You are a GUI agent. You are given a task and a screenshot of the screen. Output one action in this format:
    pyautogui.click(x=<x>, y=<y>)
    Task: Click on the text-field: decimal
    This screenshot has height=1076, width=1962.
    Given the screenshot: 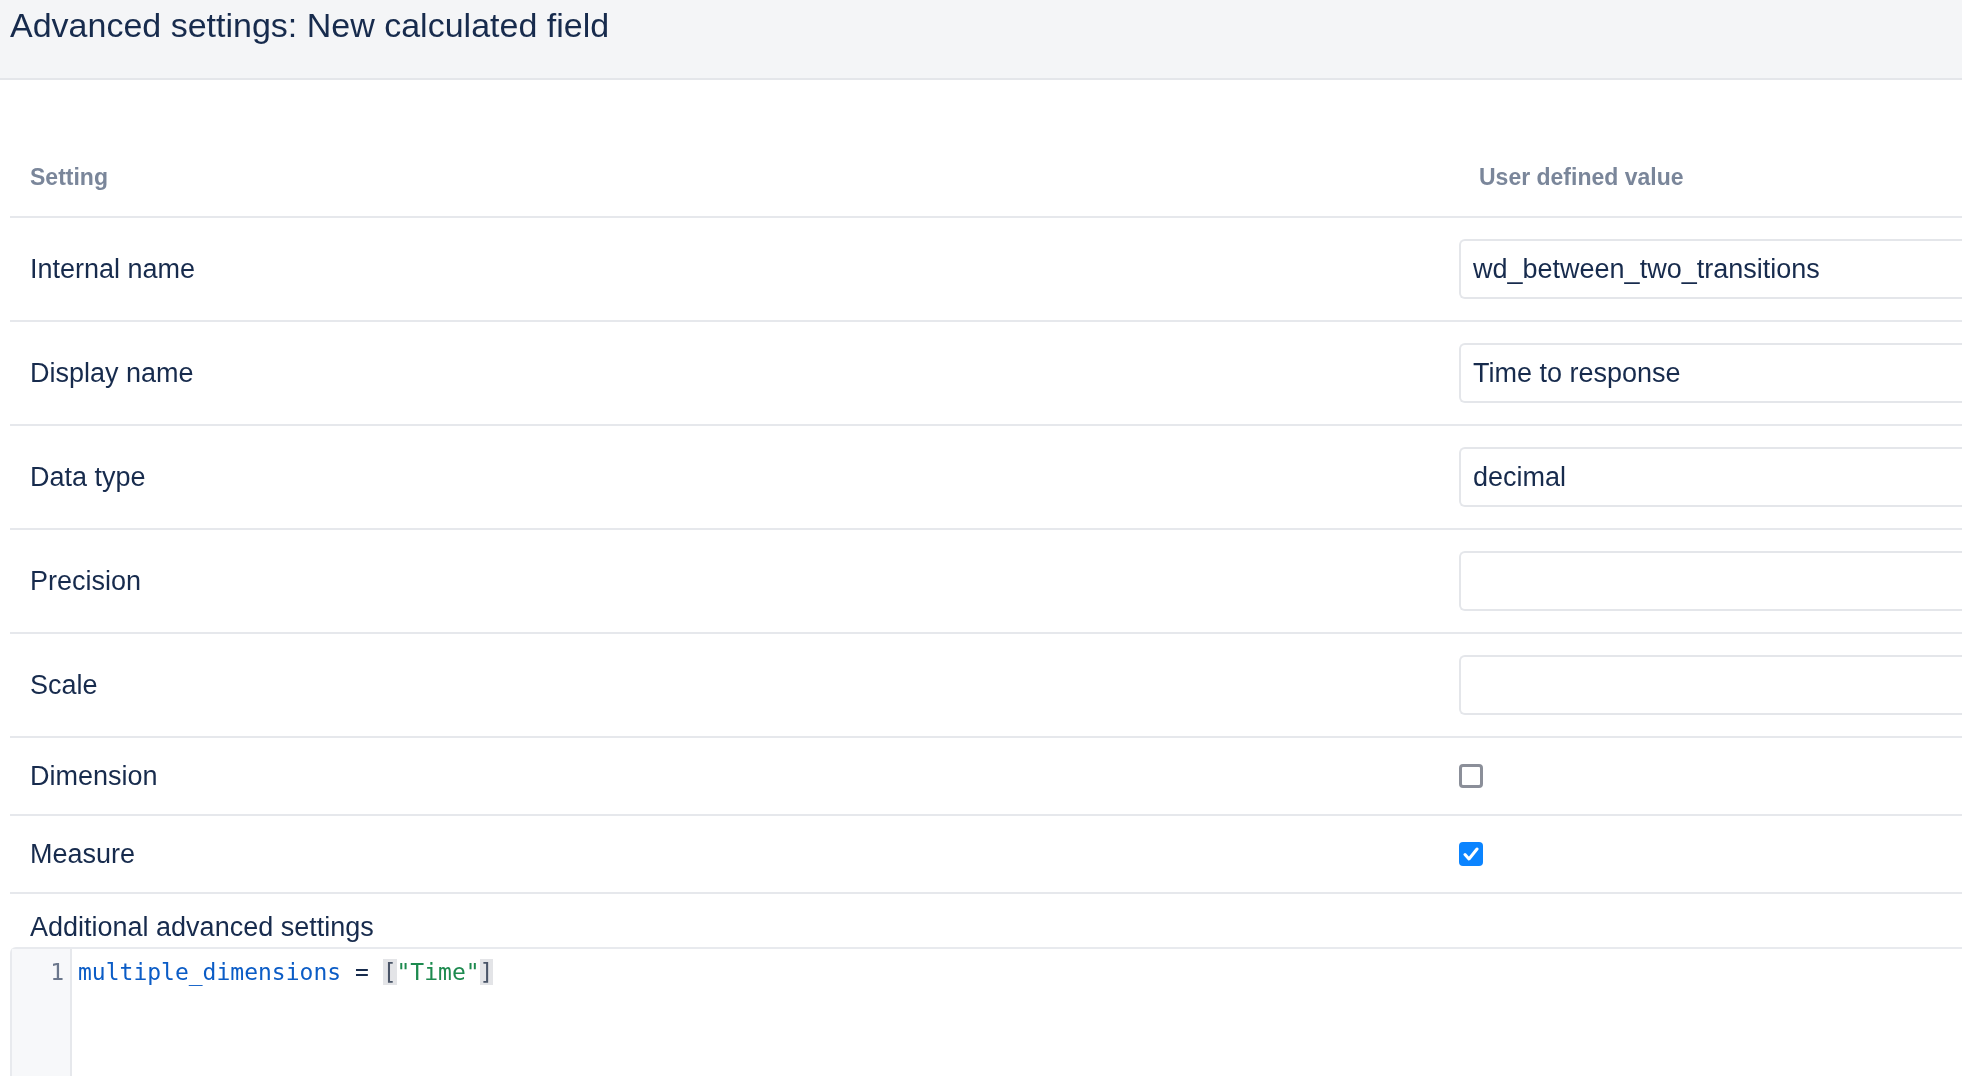 What is the action you would take?
    pyautogui.click(x=1710, y=477)
    